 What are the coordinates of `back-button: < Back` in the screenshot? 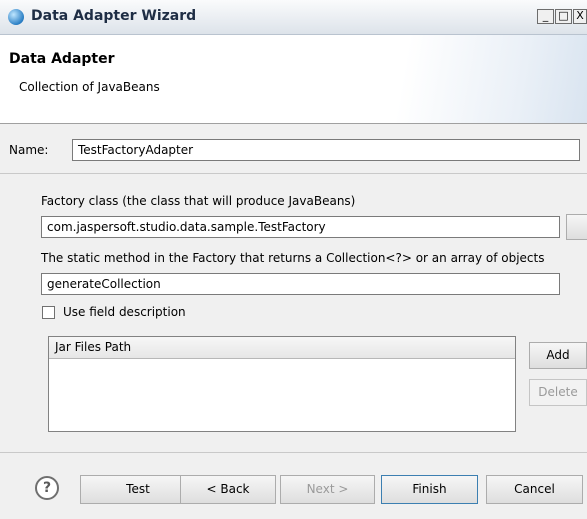 It's located at (228, 489).